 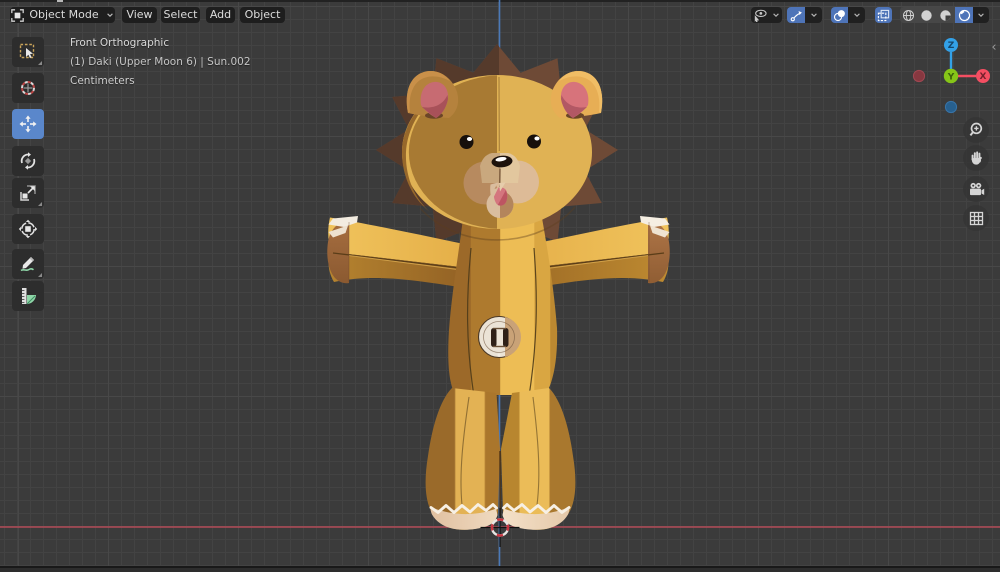 What do you see at coordinates (804, 15) in the screenshot?
I see `gizmos-toggle` at bounding box center [804, 15].